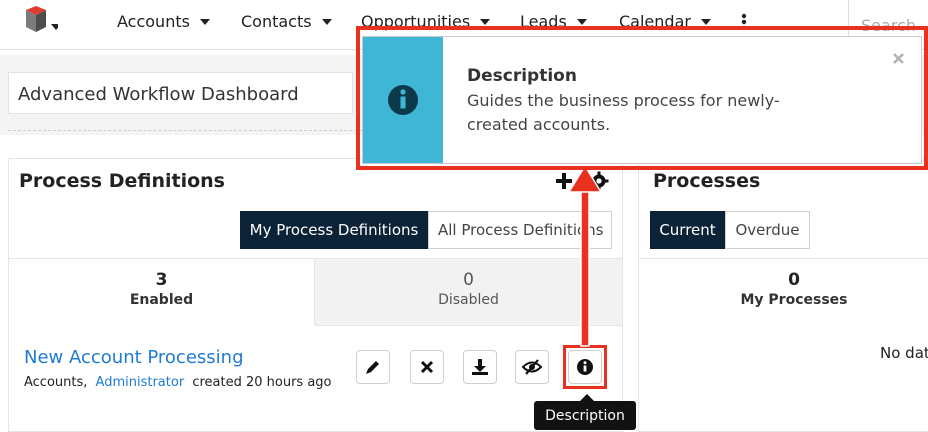 This screenshot has height=432, width=928. I want to click on record-module: Accounts,, so click(56, 382).